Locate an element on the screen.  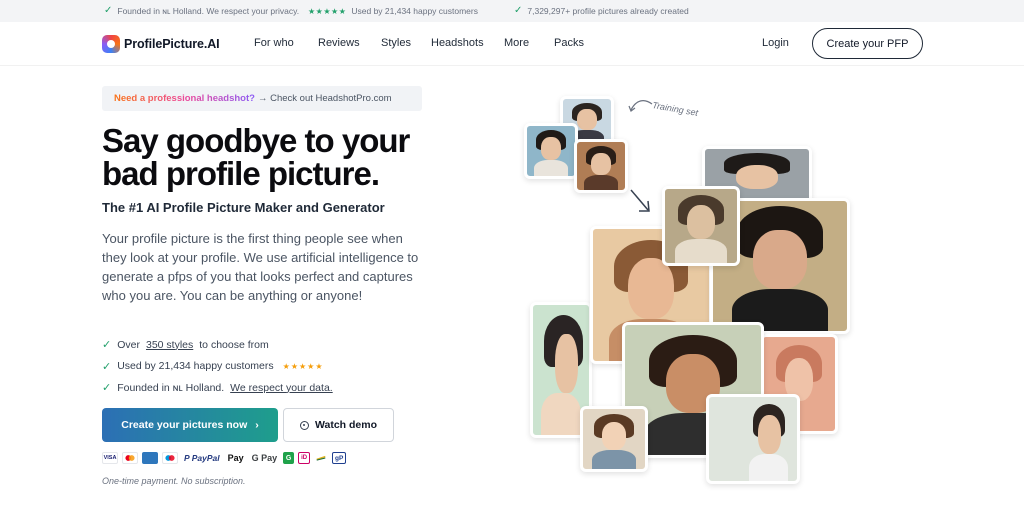
brand-name: ProfilePicture.AI is located at coordinates (172, 44).